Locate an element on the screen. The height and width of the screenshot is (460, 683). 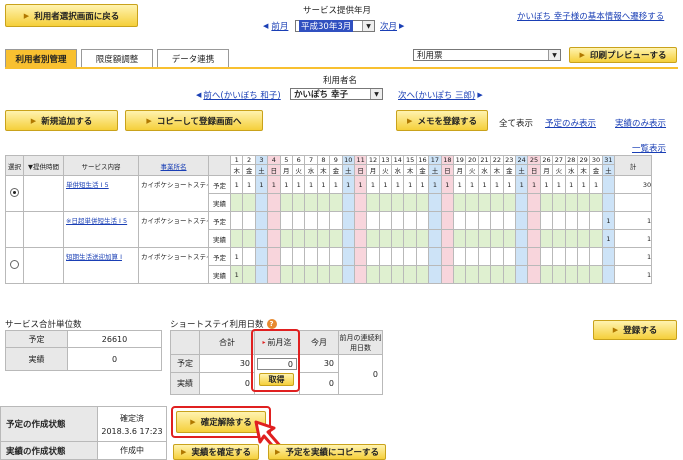
next-user-link: 次へ(かいぽち 三郎) is located at coordinates (436, 95).